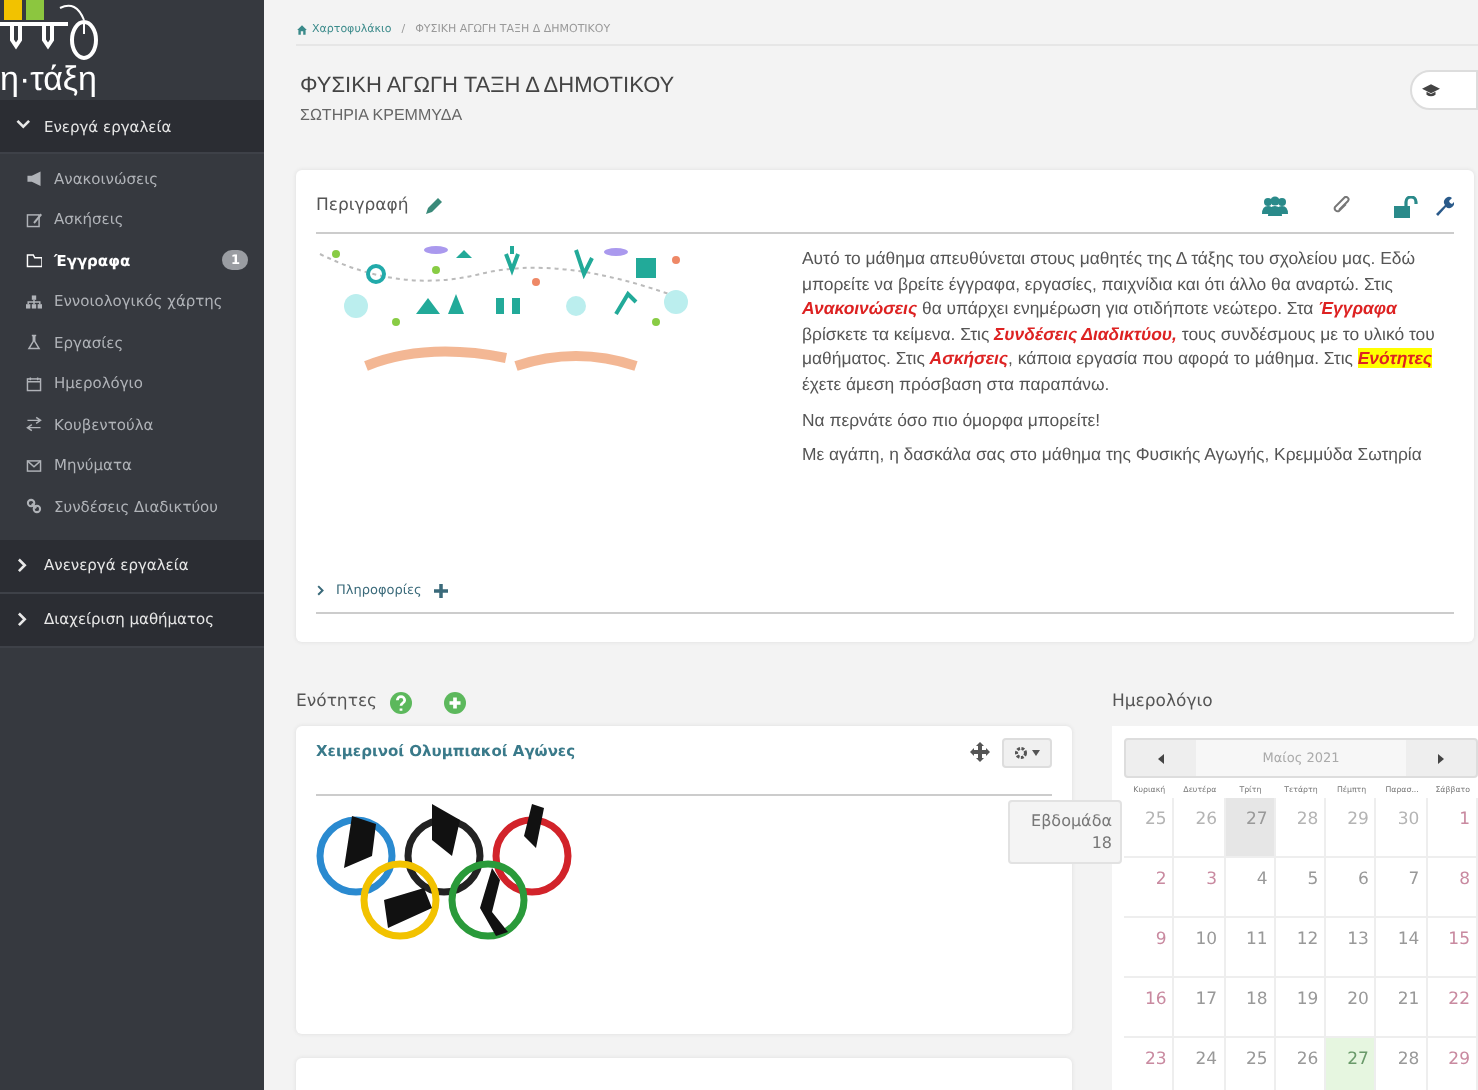  What do you see at coordinates (34, 219) in the screenshot?
I see `edit-icon` at bounding box center [34, 219].